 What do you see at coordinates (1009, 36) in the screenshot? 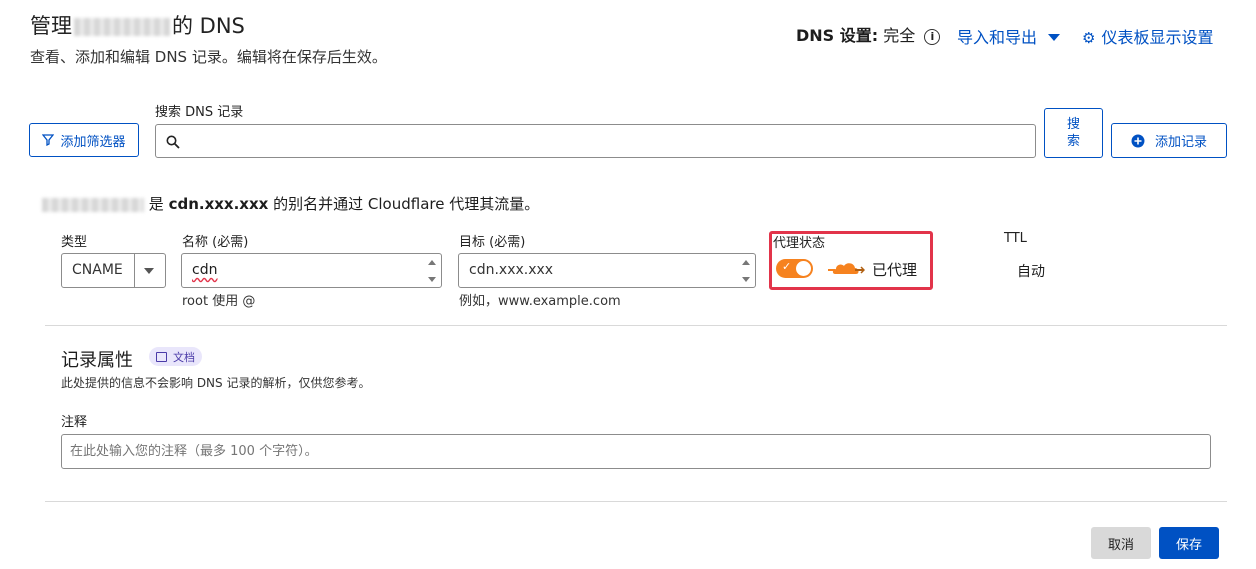
I see `import-export-dropdown: 导入和导出` at bounding box center [1009, 36].